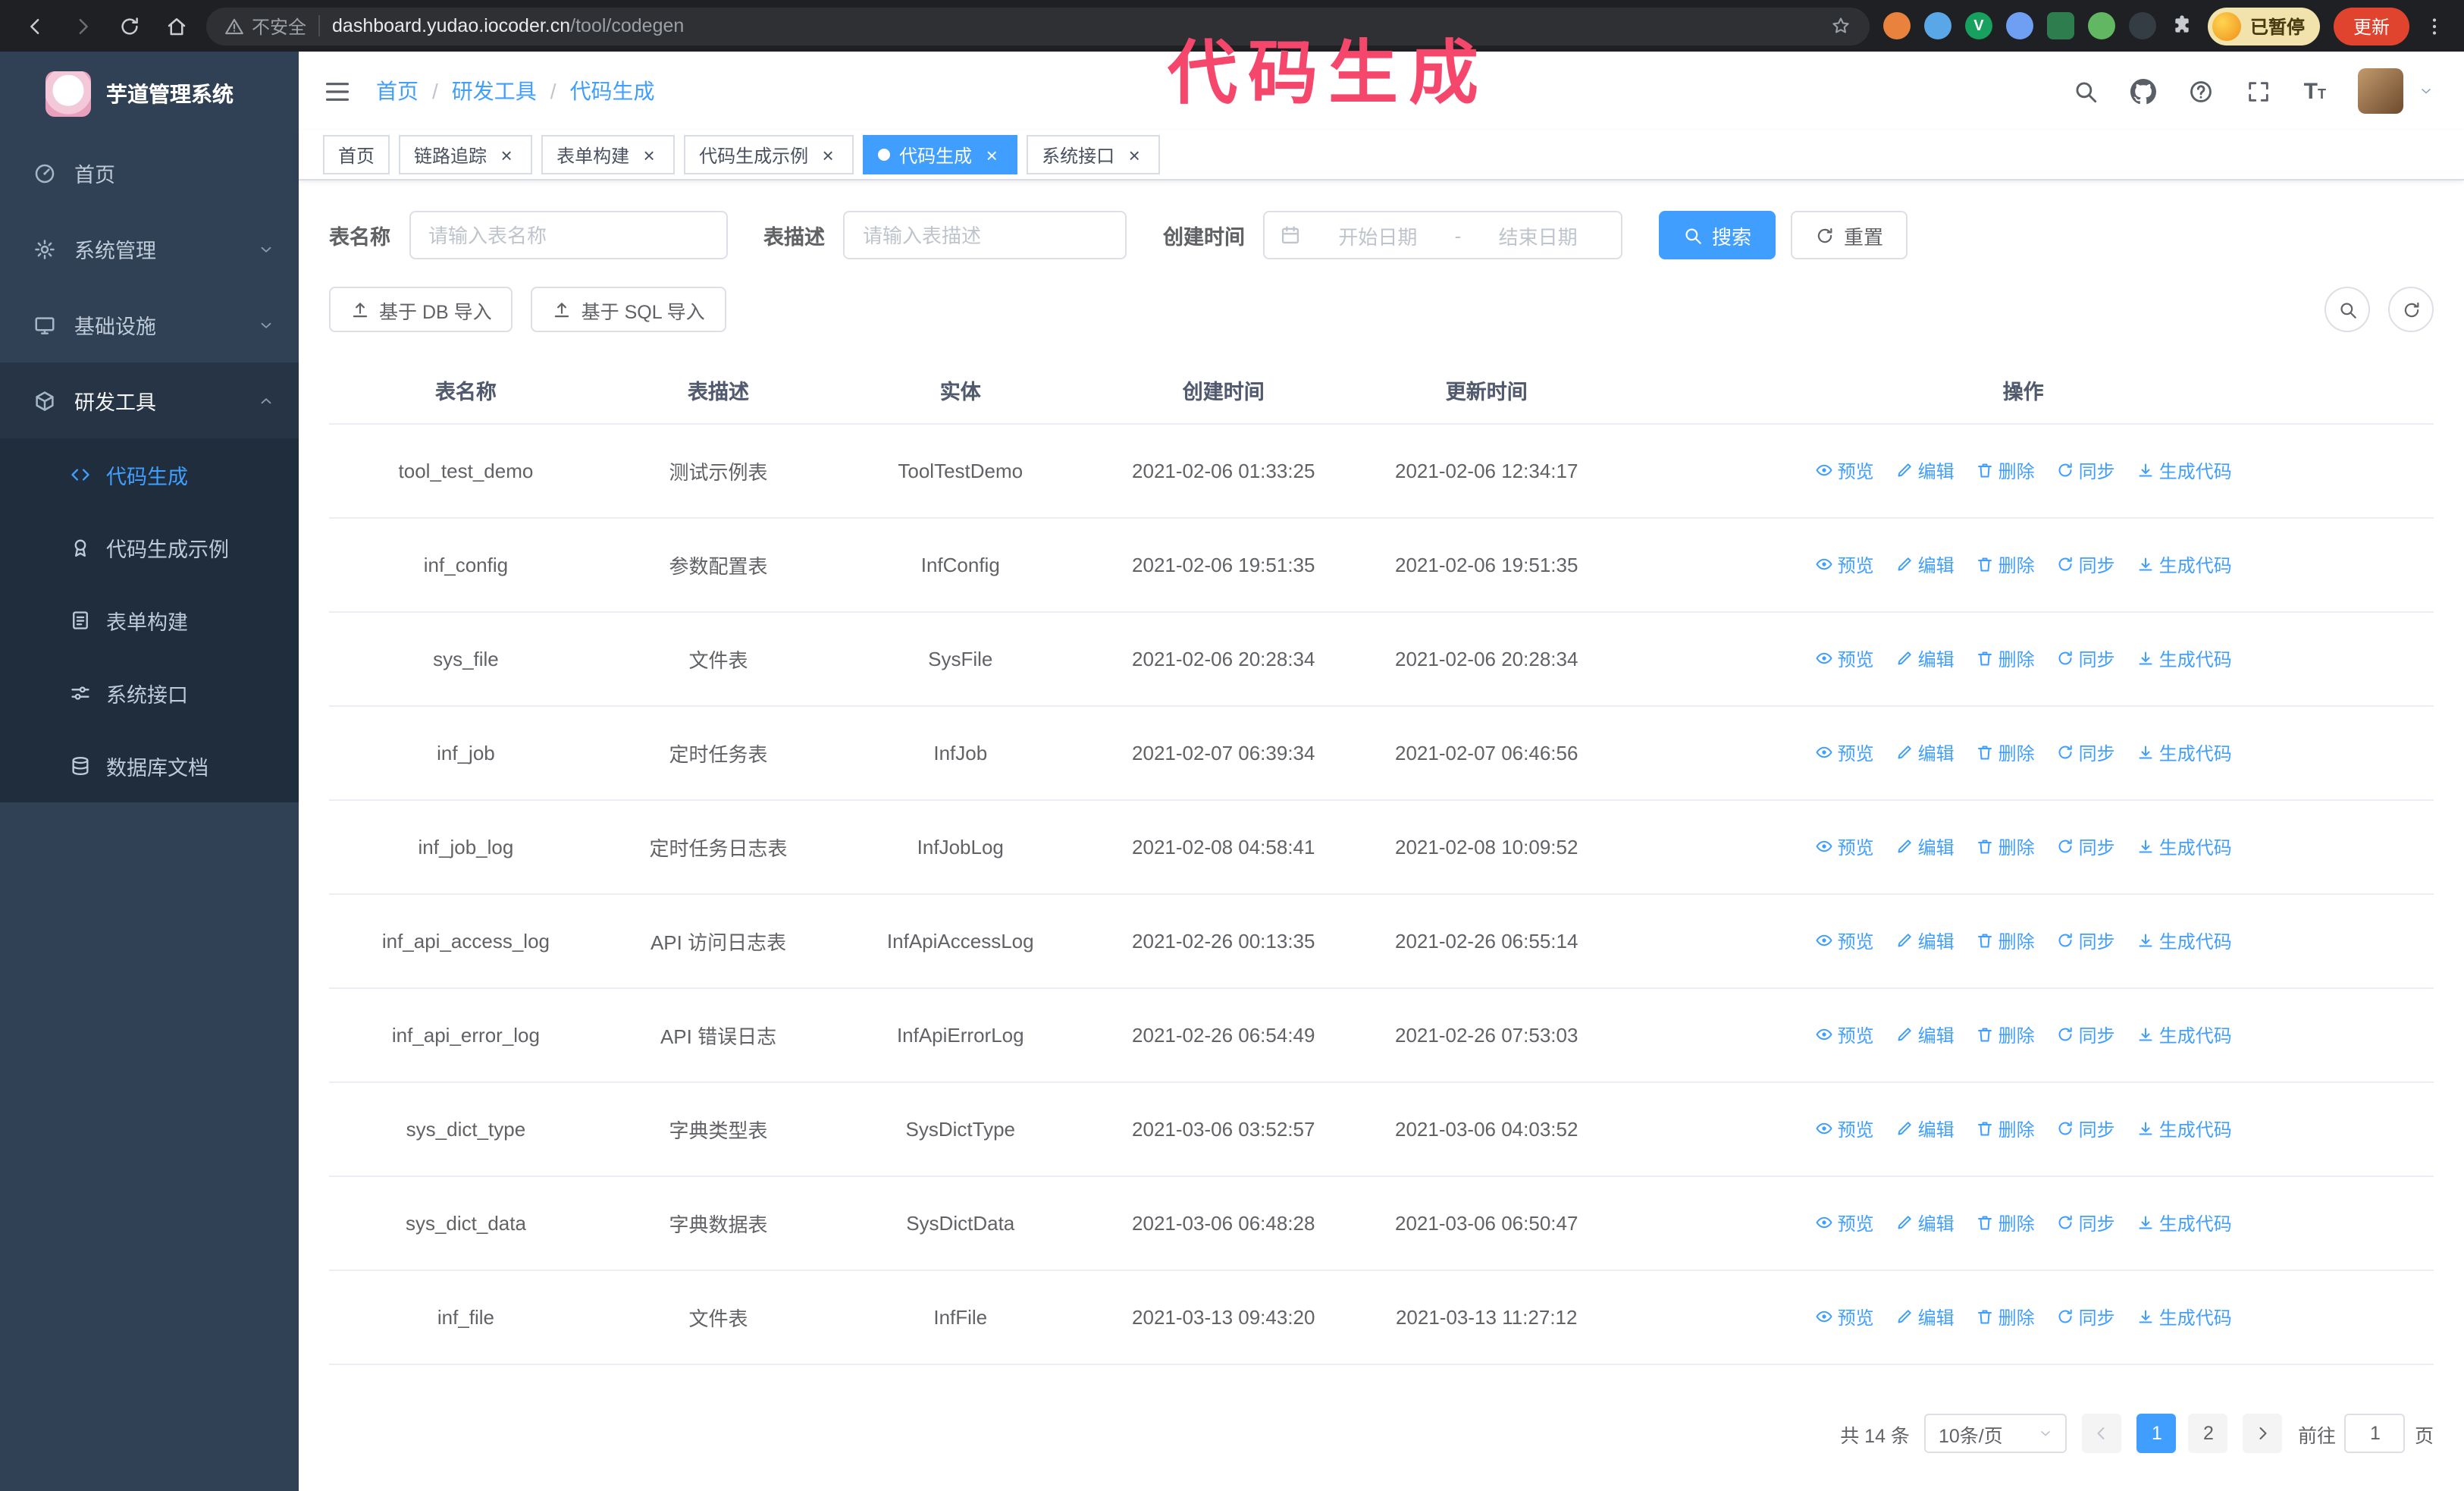 This screenshot has width=2464, height=1491. What do you see at coordinates (356, 154) in the screenshot?
I see `tab-home: 首页` at bounding box center [356, 154].